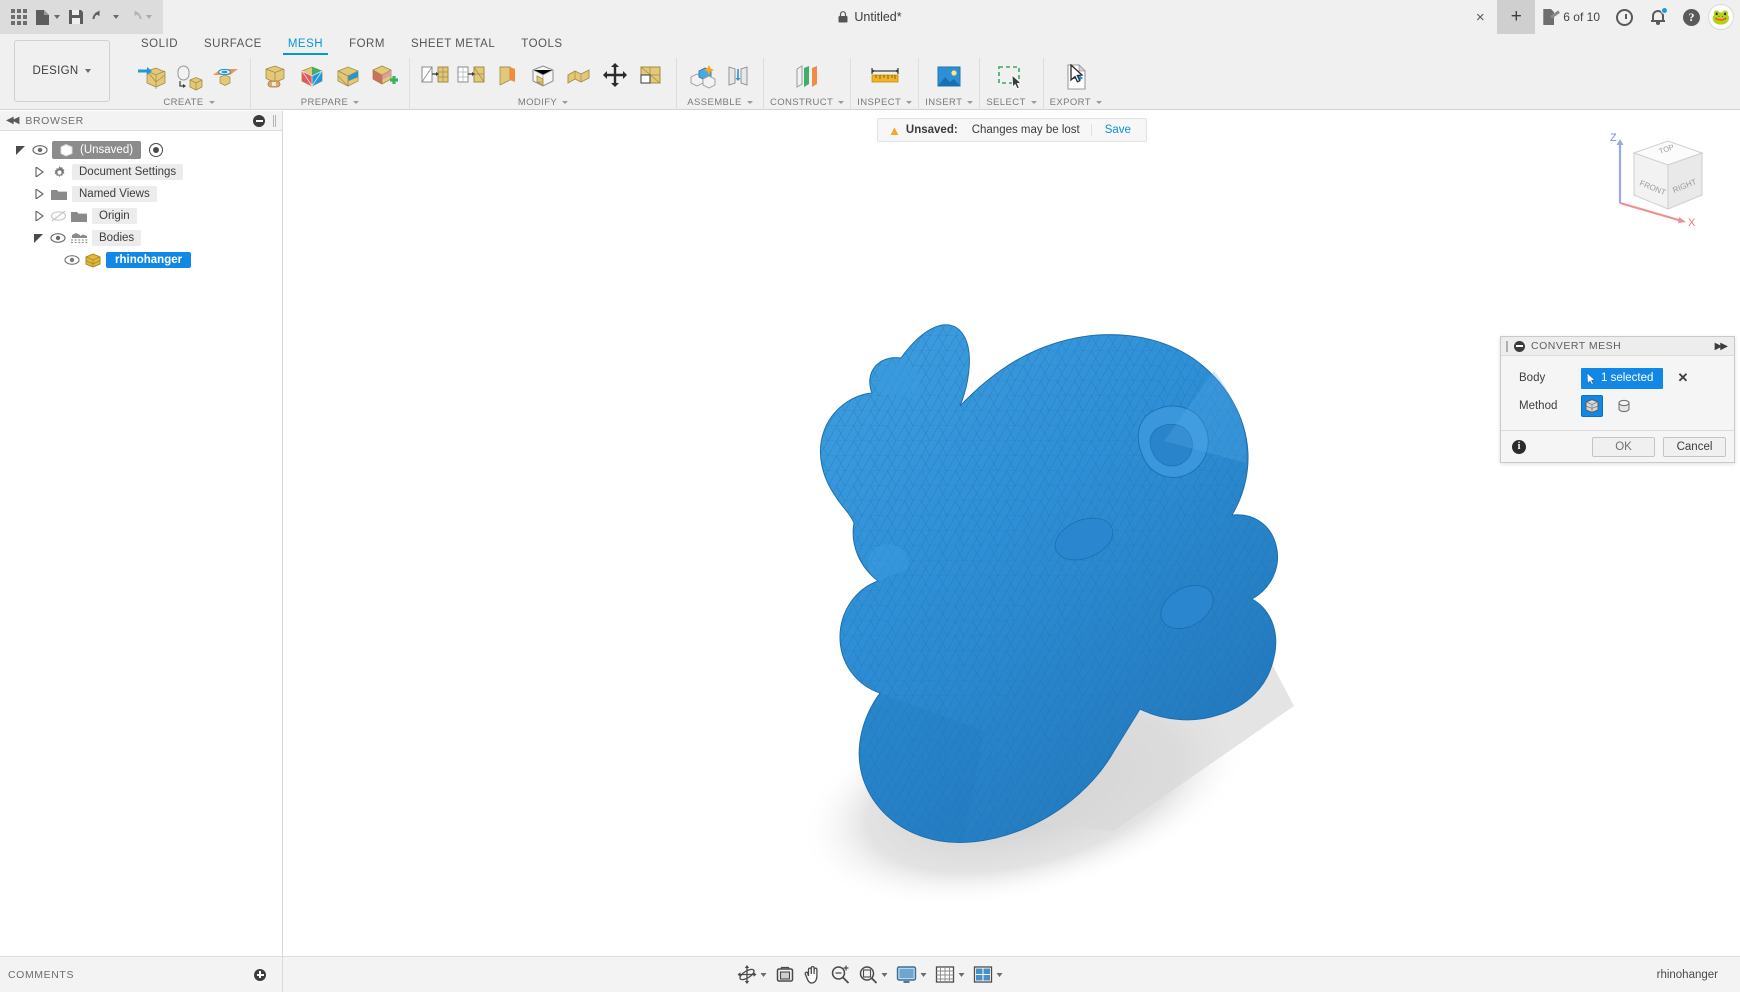 The width and height of the screenshot is (1740, 992). What do you see at coordinates (367, 44) in the screenshot?
I see `tab-form: FORM` at bounding box center [367, 44].